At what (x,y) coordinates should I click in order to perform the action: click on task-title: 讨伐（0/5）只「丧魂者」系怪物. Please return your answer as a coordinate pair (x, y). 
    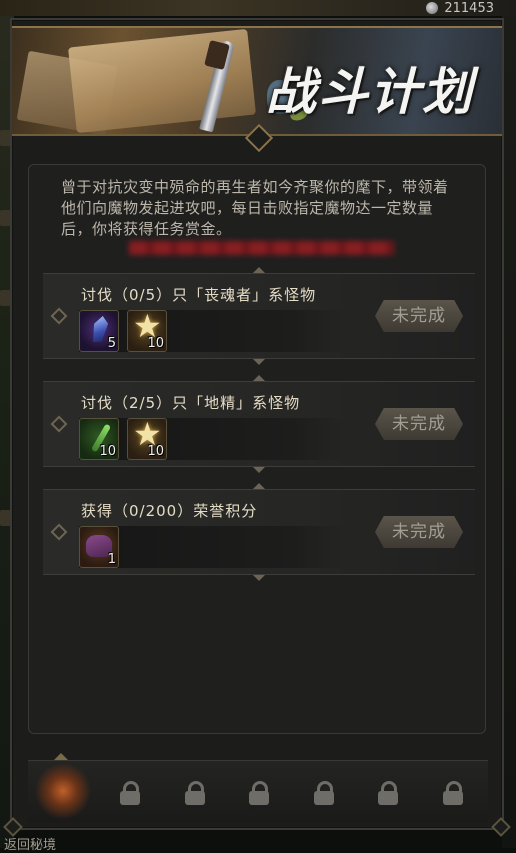
    Looking at the image, I should click on (199, 295).